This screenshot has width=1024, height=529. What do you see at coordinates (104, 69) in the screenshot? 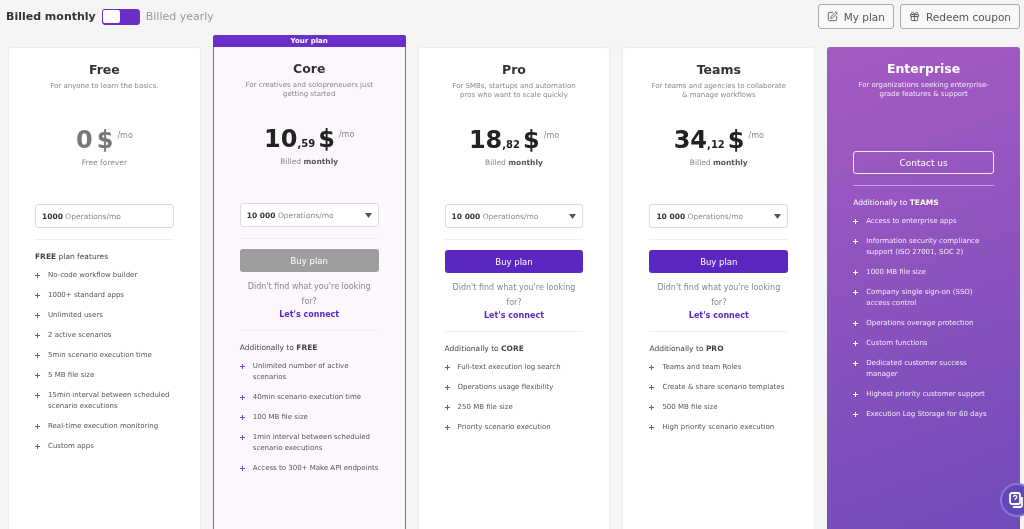
I see `plan-name: Free` at bounding box center [104, 69].